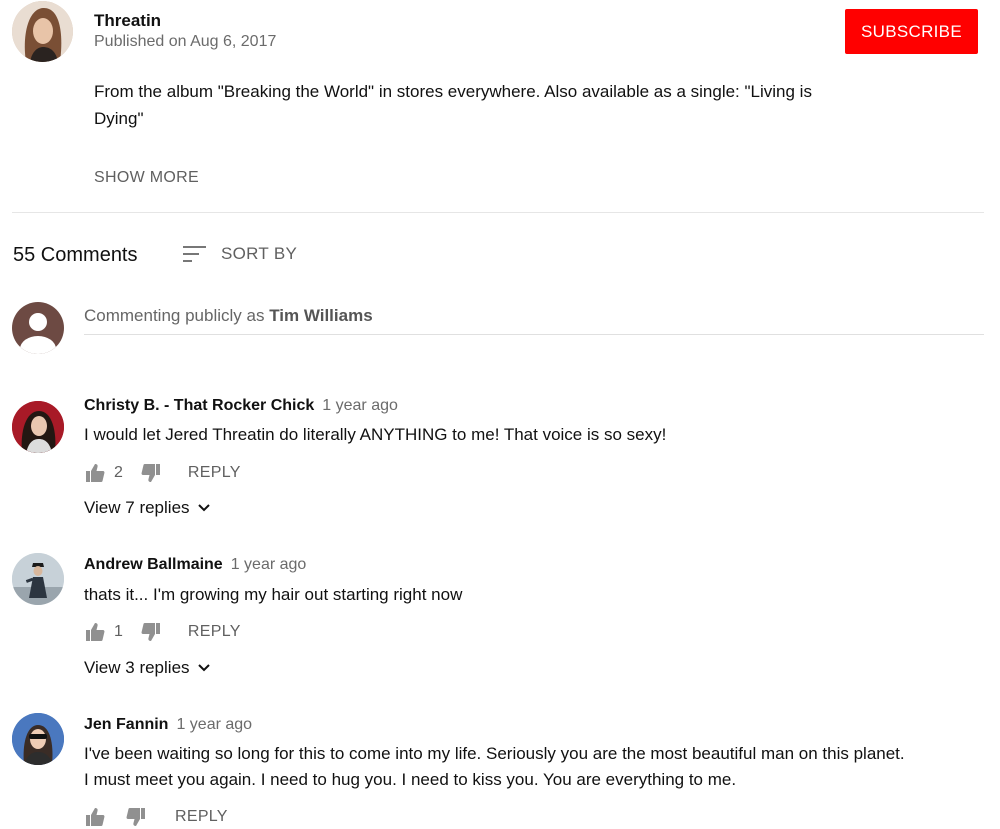 The height and width of the screenshot is (829, 1000). I want to click on comment-author-name: Andrew Ballmaine, so click(153, 564).